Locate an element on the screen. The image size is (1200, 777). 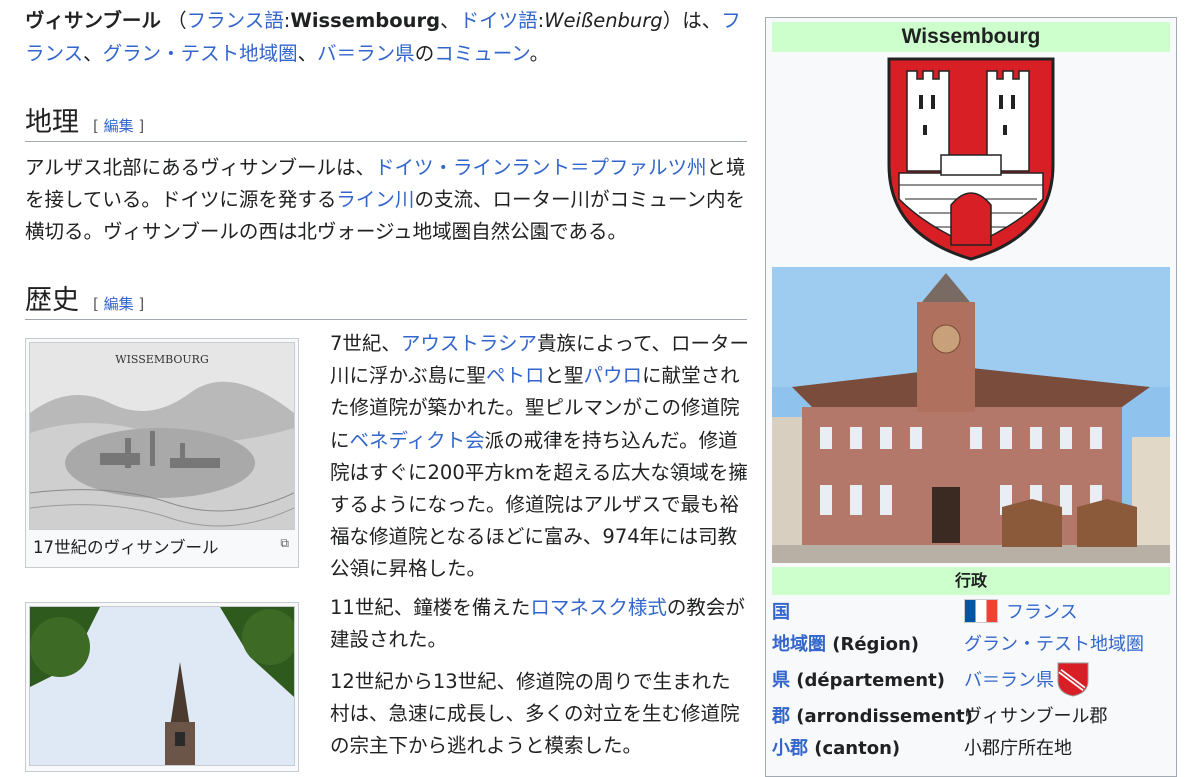
row-label: 地域圏 (Région) is located at coordinates (868, 643).